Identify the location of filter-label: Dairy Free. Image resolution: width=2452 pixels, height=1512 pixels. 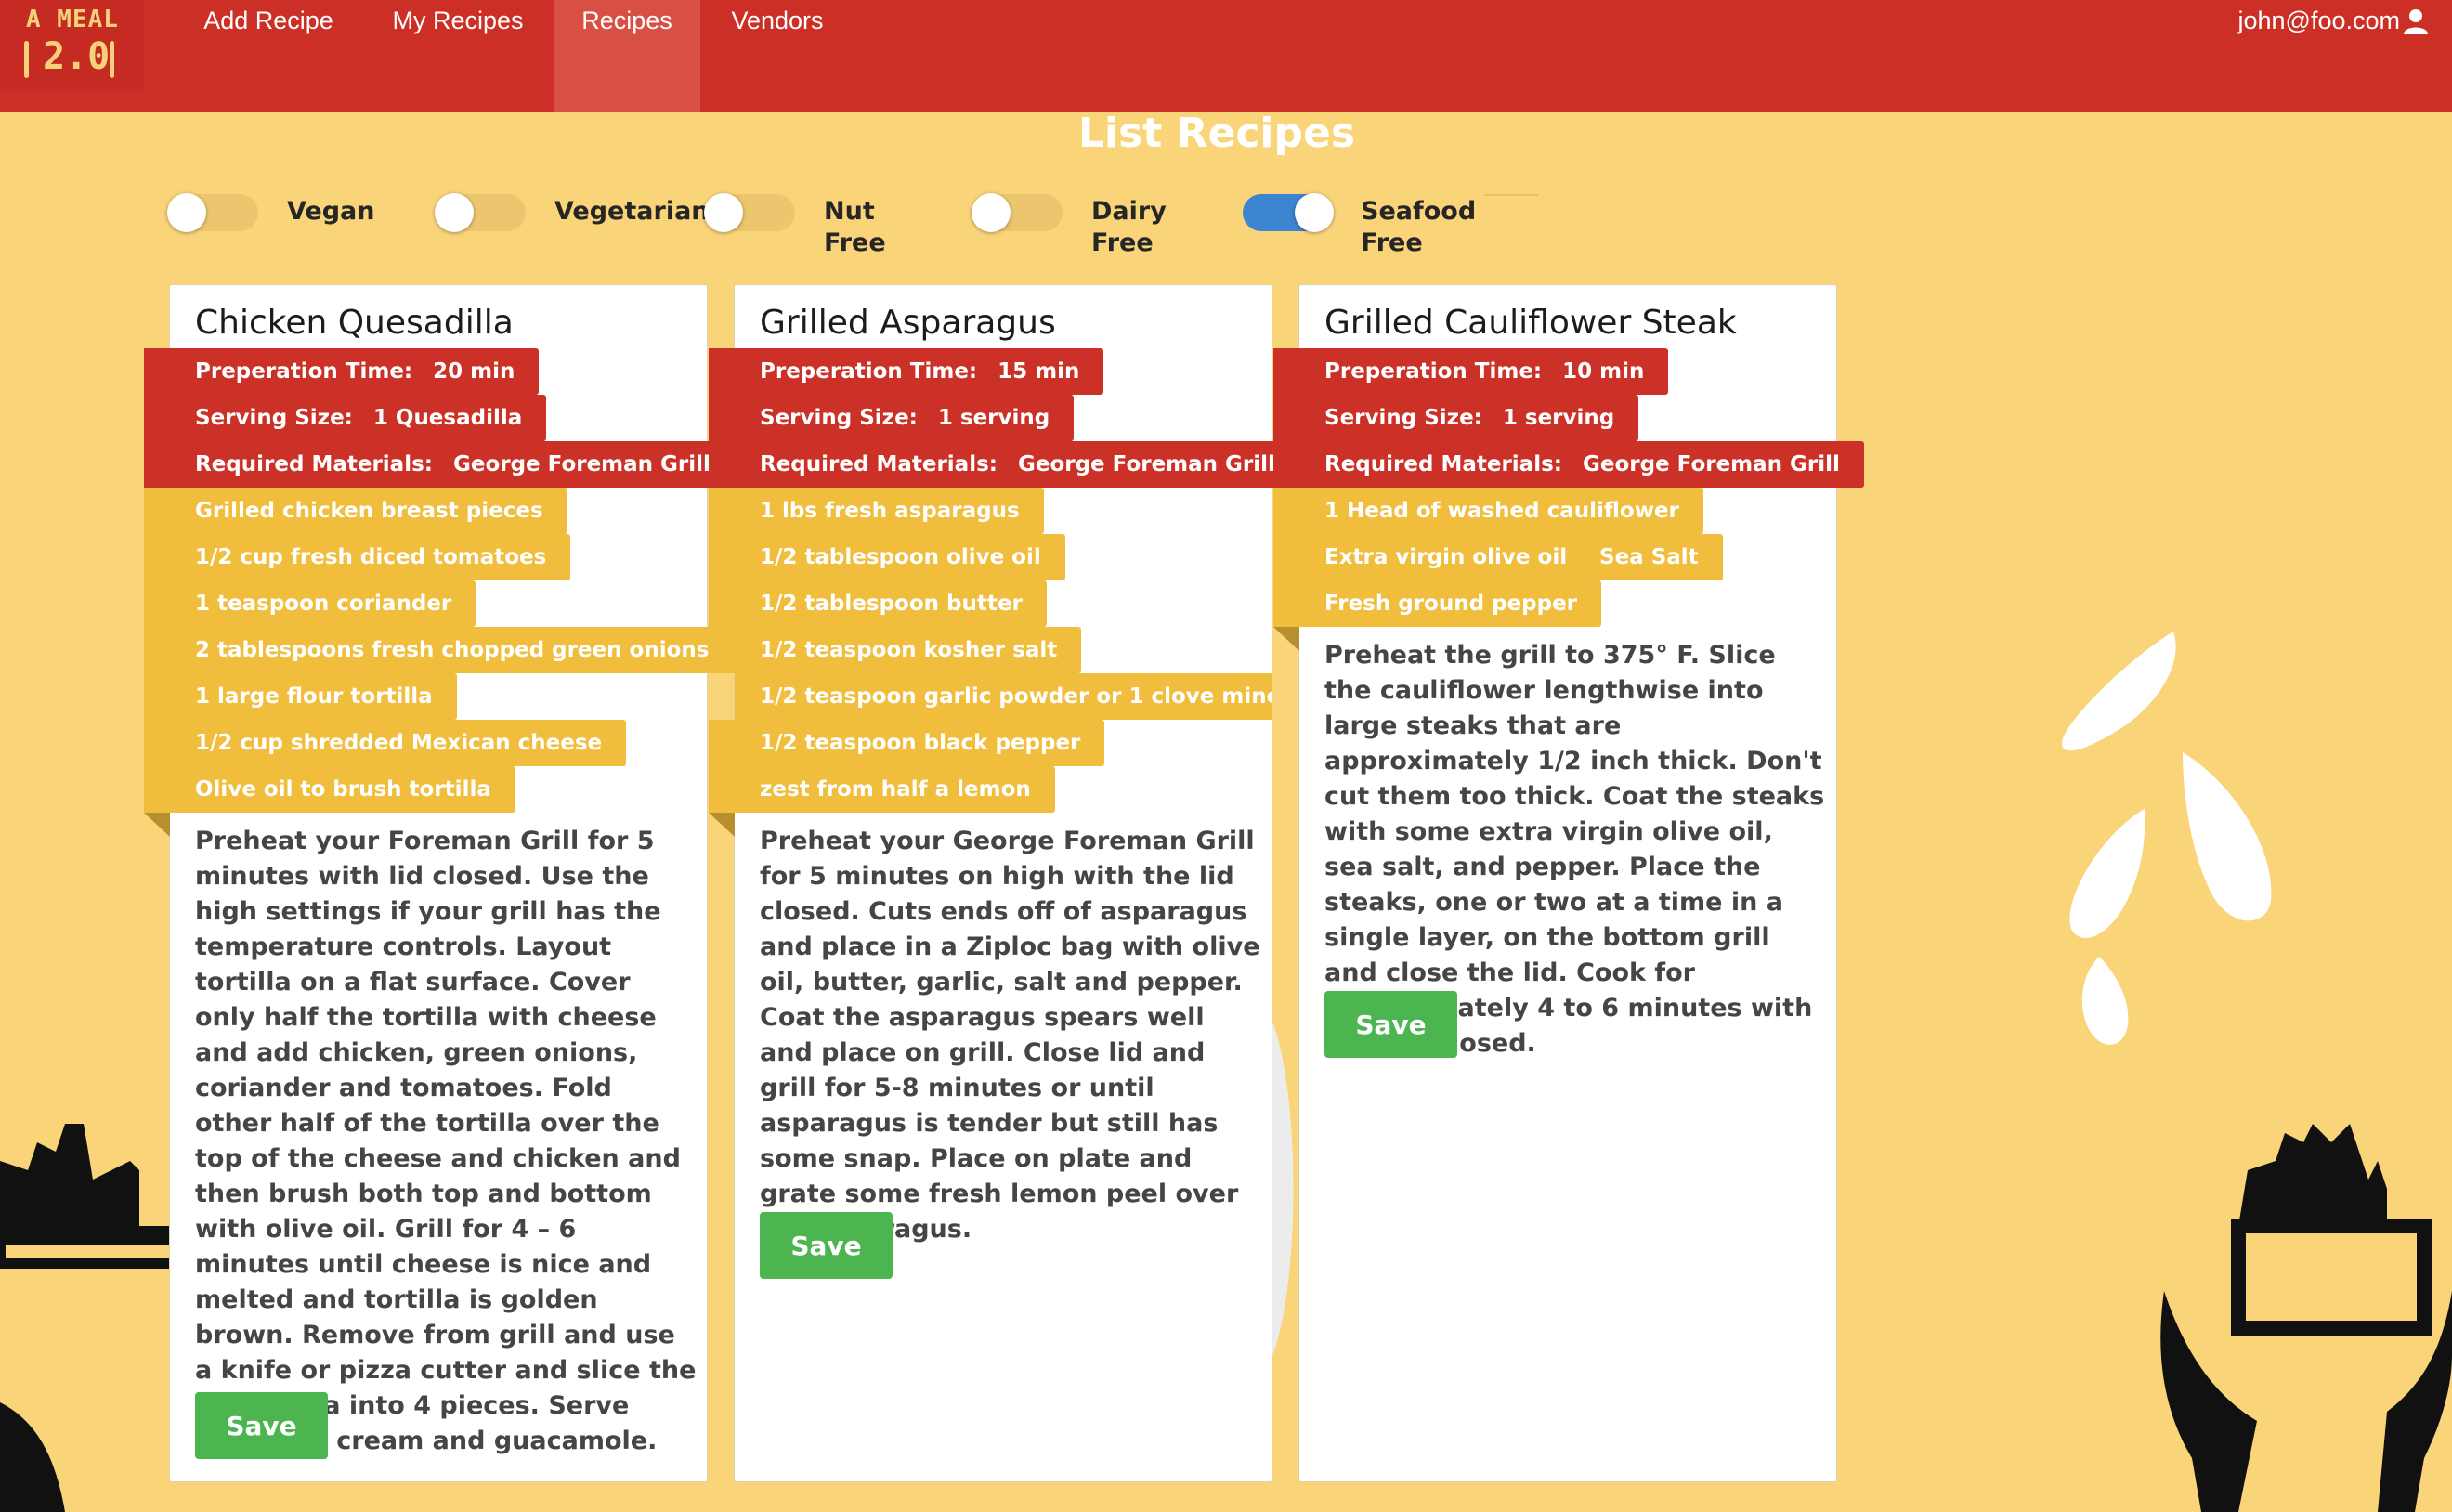
(1129, 227).